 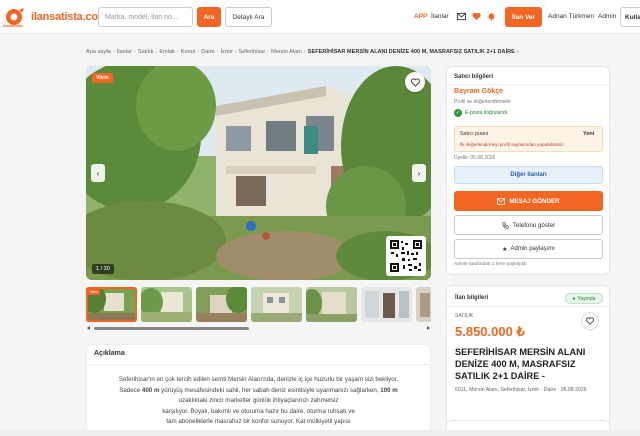 I want to click on post-listing-button: İlan Ver, so click(x=523, y=17).